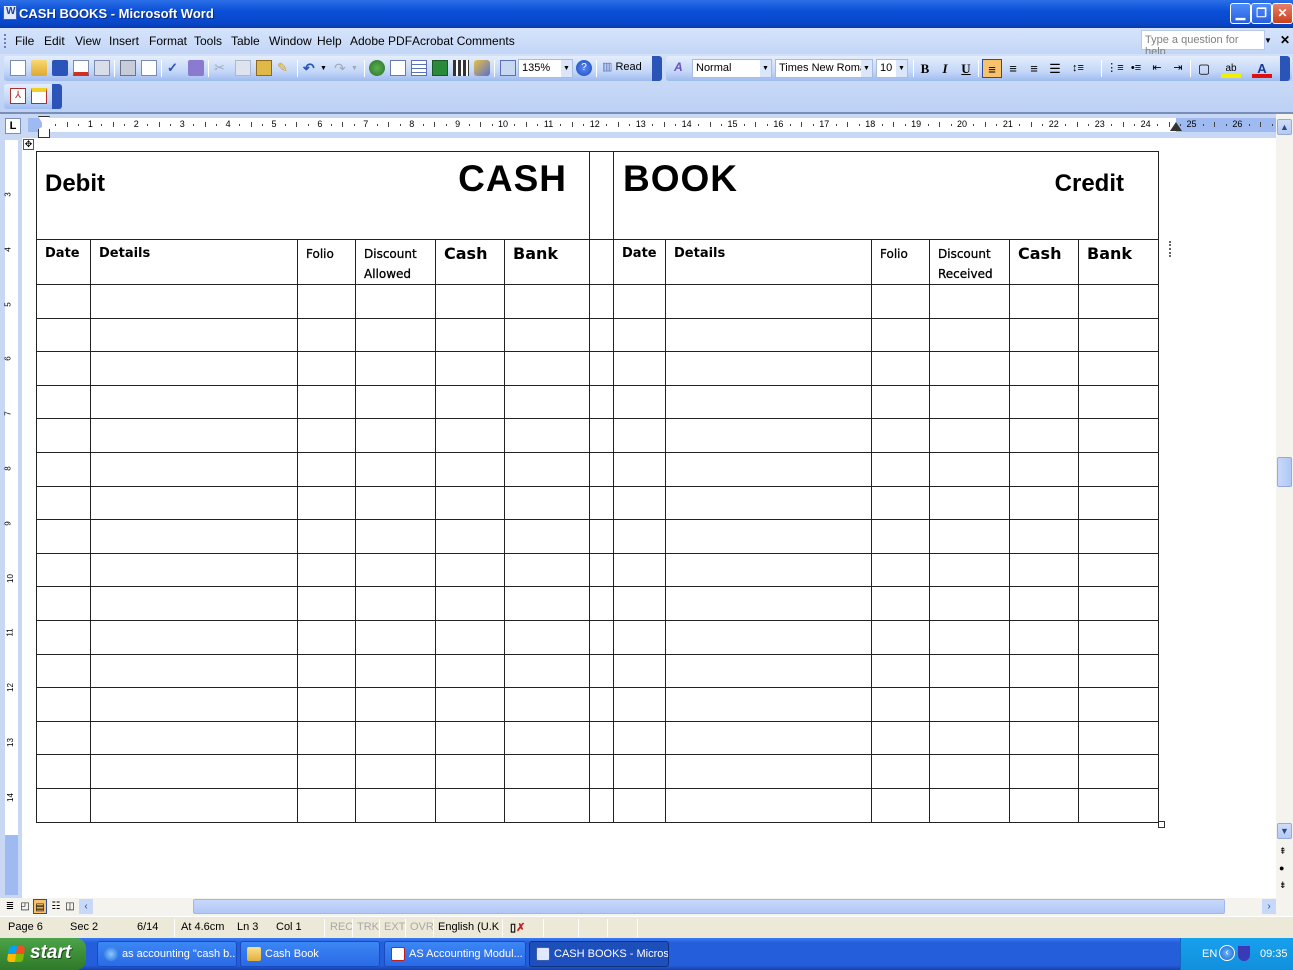  I want to click on minimize-button: ▁, so click(1240, 13).